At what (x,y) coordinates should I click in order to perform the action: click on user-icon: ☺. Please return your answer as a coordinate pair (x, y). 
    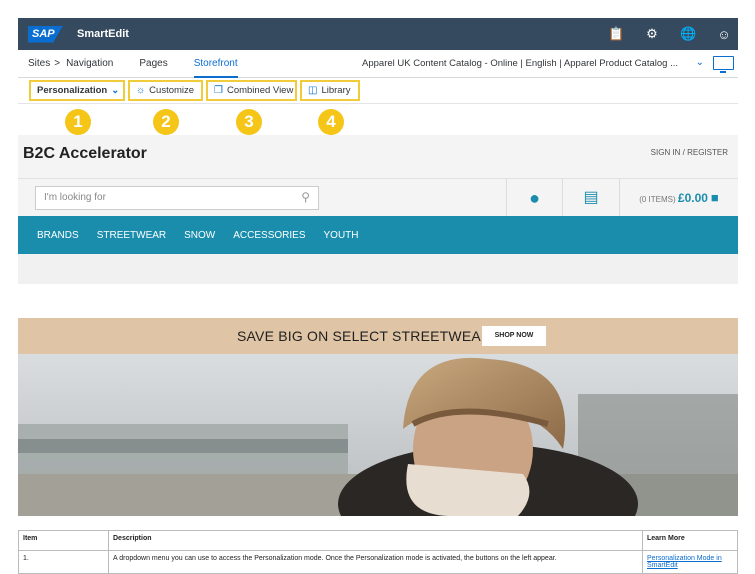
    Looking at the image, I should click on (724, 34).